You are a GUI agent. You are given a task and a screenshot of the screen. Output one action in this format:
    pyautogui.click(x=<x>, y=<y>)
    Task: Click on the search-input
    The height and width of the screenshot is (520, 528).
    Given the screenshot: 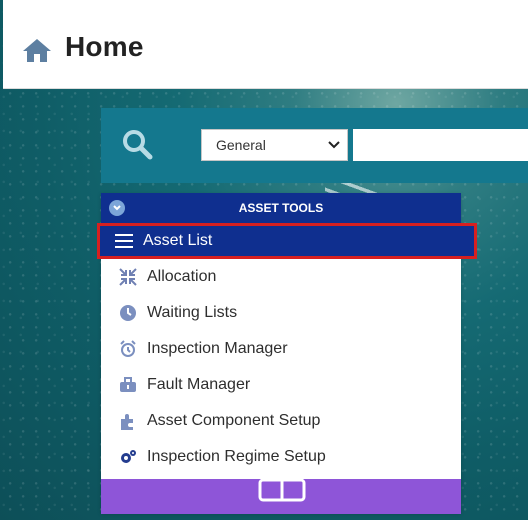 What is the action you would take?
    pyautogui.click(x=440, y=145)
    